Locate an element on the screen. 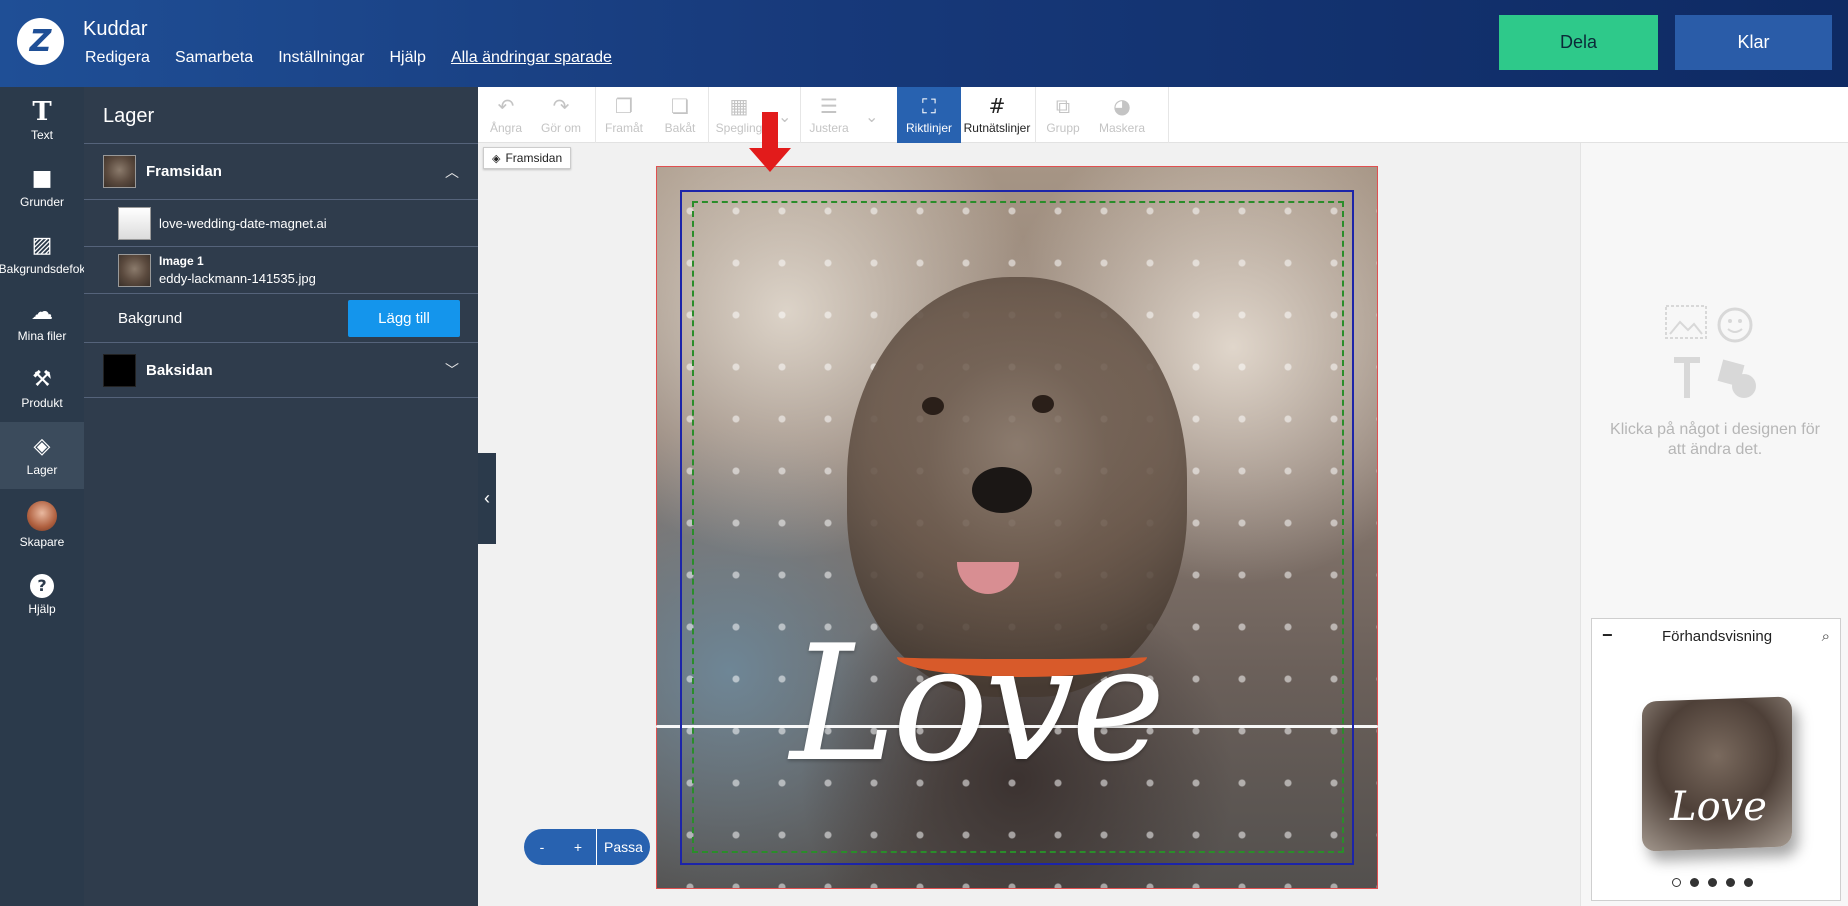 The width and height of the screenshot is (1848, 906). tool-redo-label: Gör om is located at coordinates (560, 128).